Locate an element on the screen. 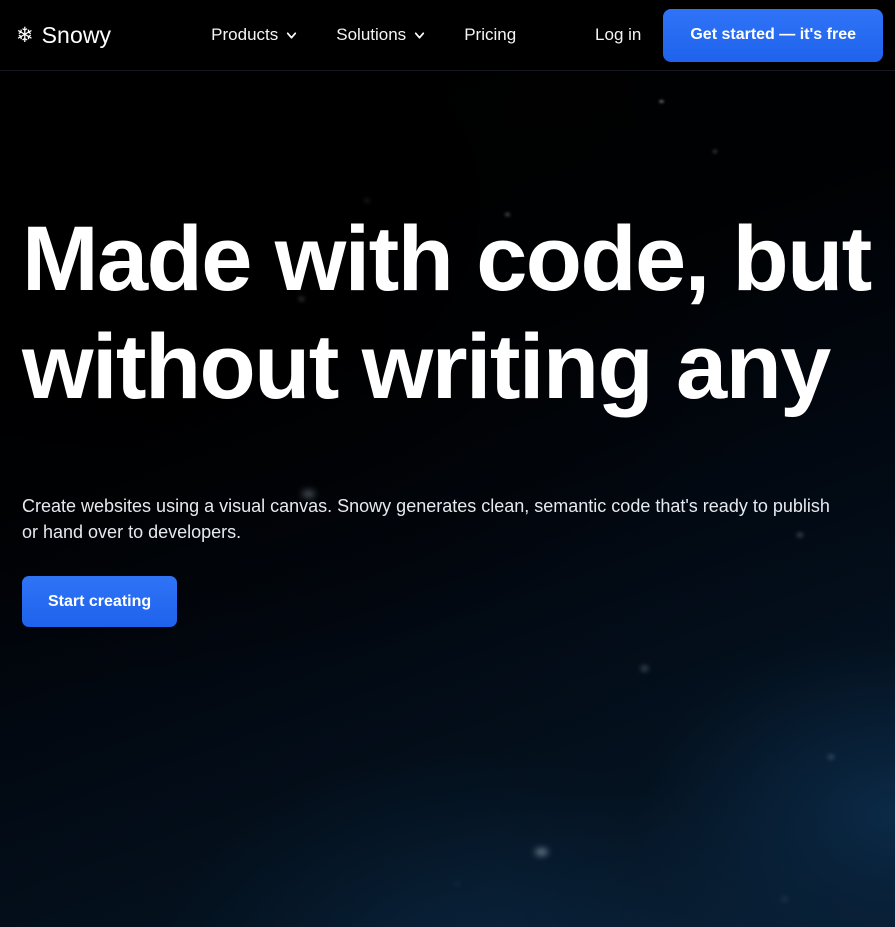 The image size is (895, 927). header-actions: Log in Get started — it's free is located at coordinates (745, 35).